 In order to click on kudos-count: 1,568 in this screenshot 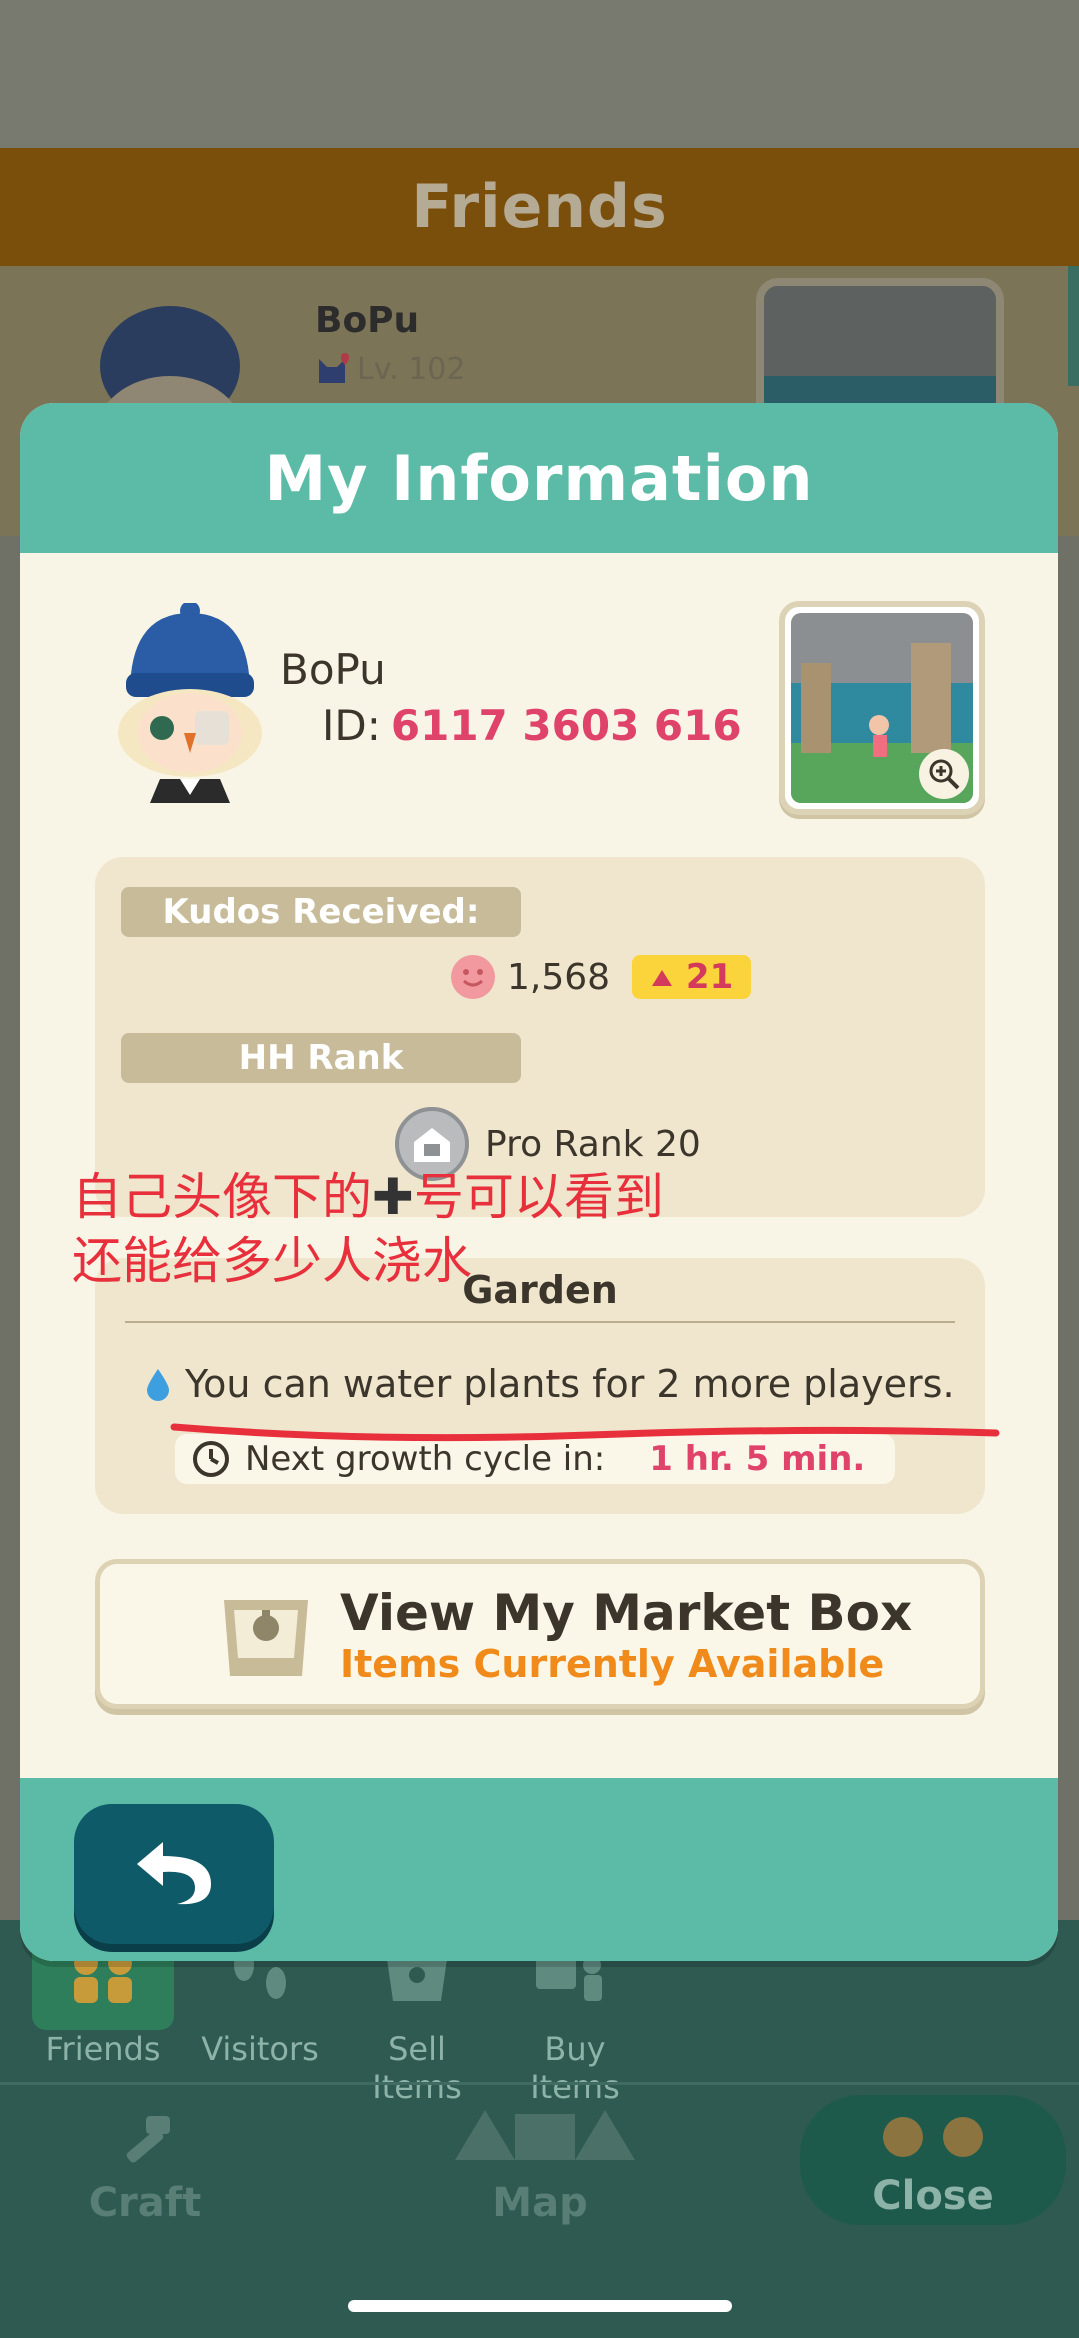, I will do `click(559, 977)`.